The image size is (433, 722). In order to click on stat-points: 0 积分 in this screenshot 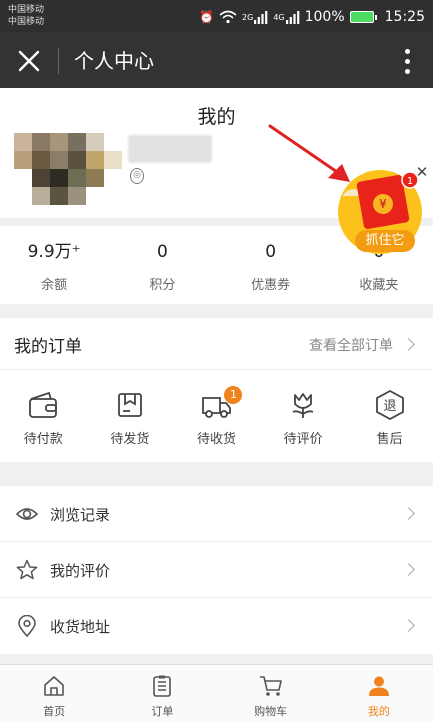, I will do `click(162, 265)`.